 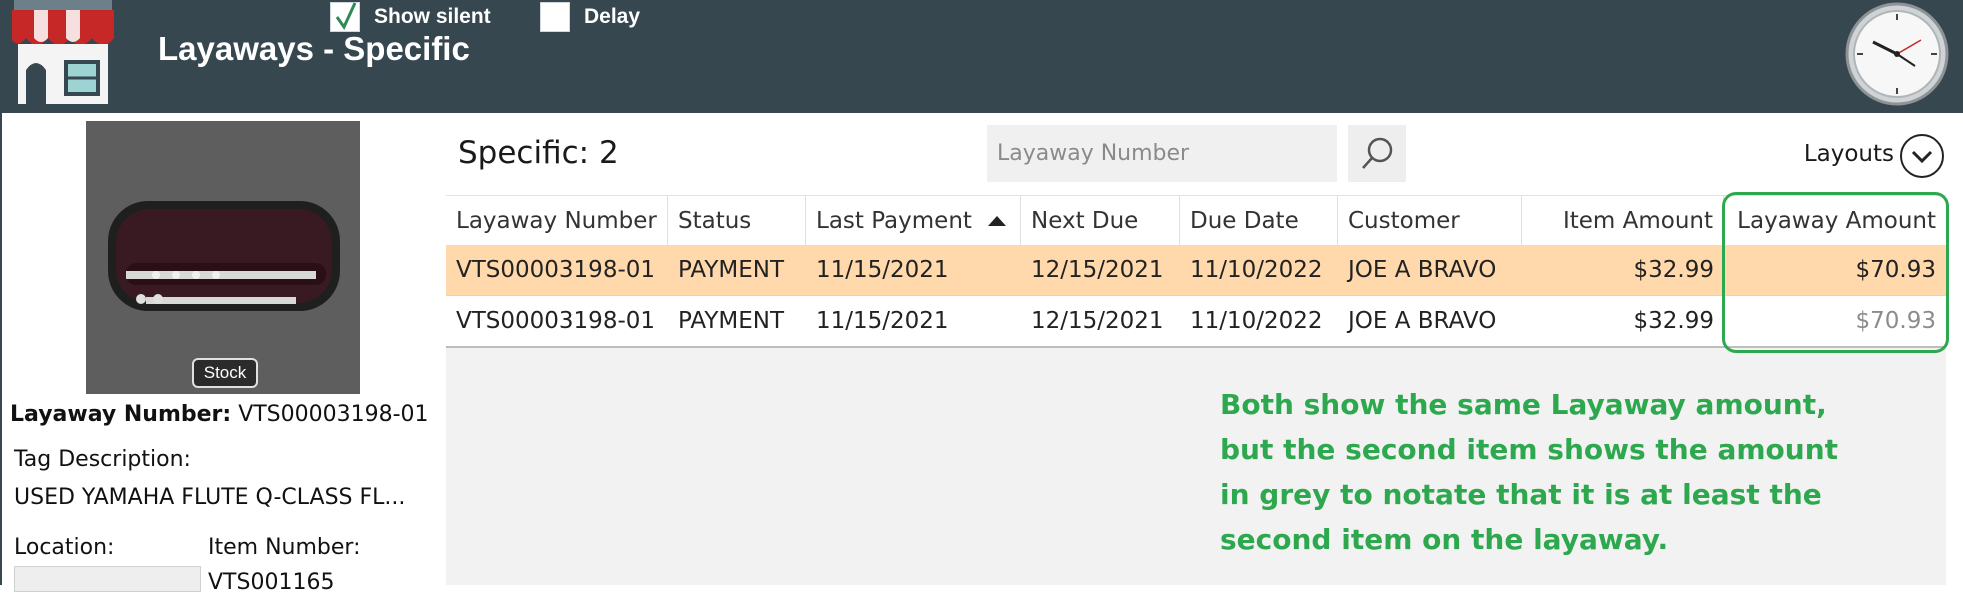 I want to click on column-header-due-date: Due Date, so click(x=1259, y=220).